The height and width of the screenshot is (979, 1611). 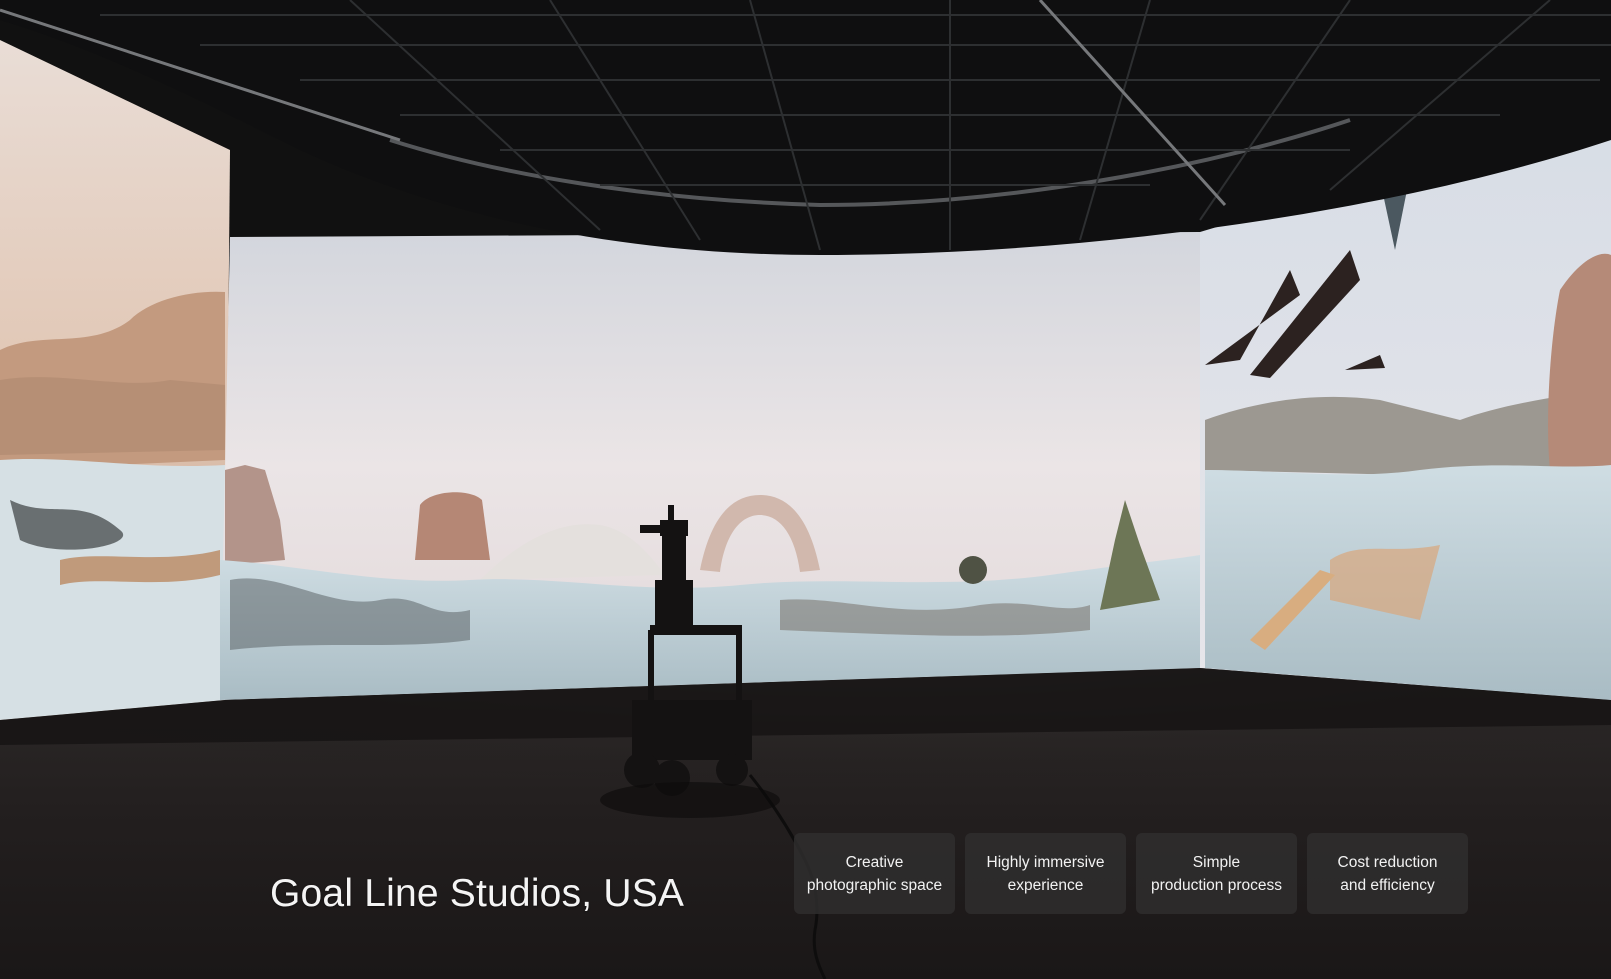 I want to click on feature-card-label: Creative photographic space, so click(x=874, y=873).